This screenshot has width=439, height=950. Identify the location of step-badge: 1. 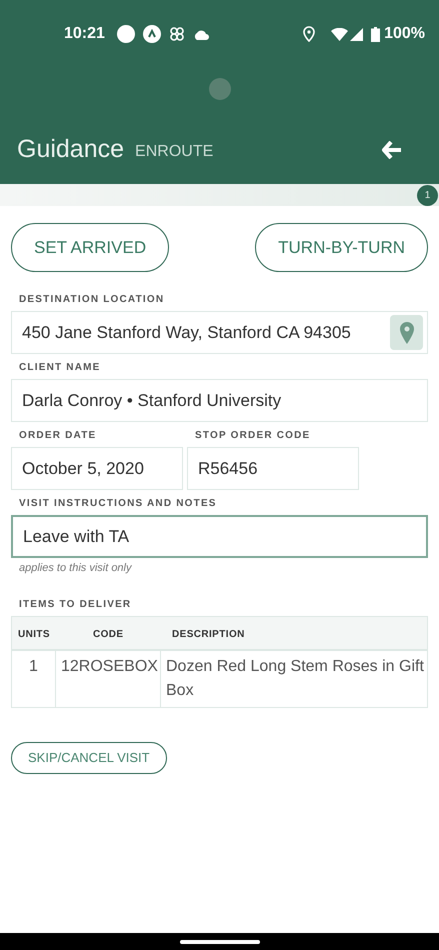
(427, 195).